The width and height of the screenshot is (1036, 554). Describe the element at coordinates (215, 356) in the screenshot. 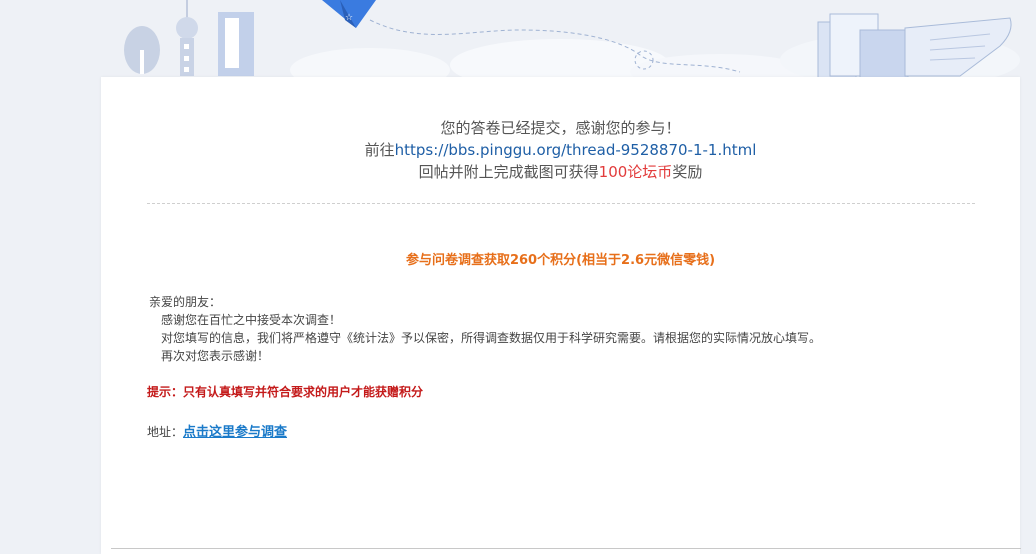

I see `intro-paragraph-3: 再次对您表示感谢！` at that location.